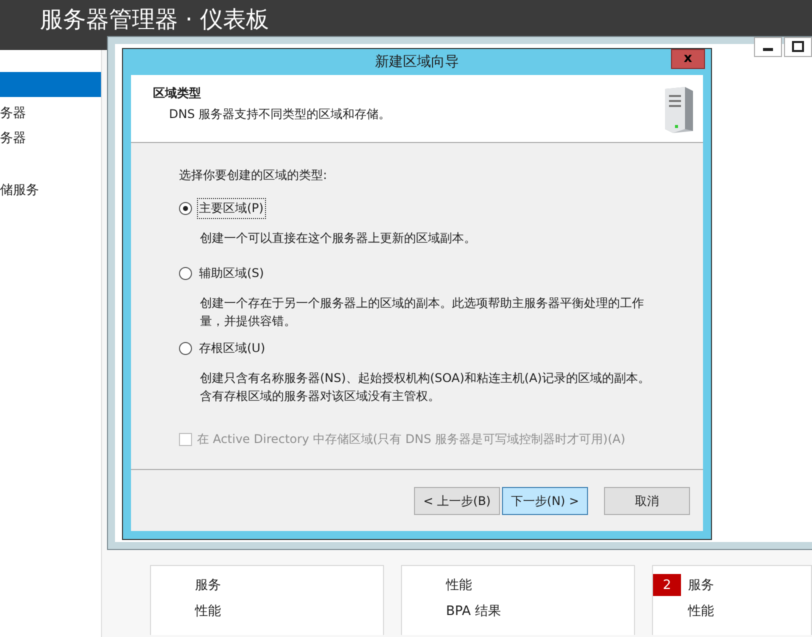 Image resolution: width=812 pixels, height=637 pixels. Describe the element at coordinates (688, 59) in the screenshot. I see `close-button: x` at that location.